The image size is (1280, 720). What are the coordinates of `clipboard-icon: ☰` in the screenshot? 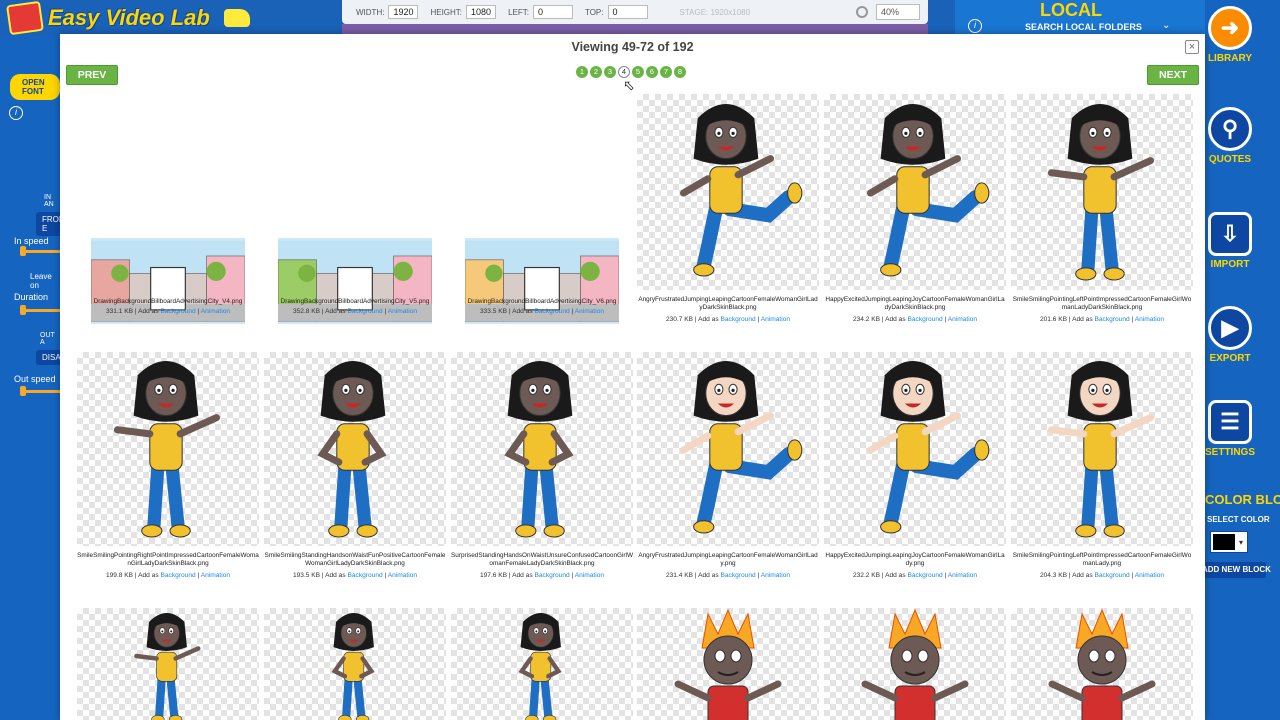 It's located at (1230, 422).